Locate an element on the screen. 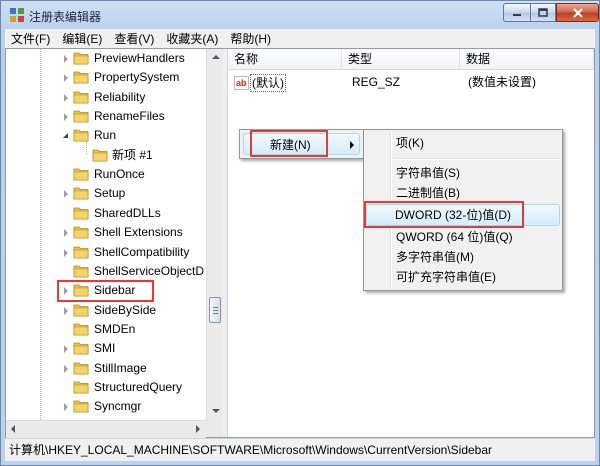  tree-node-label: Run is located at coordinates (105, 135).